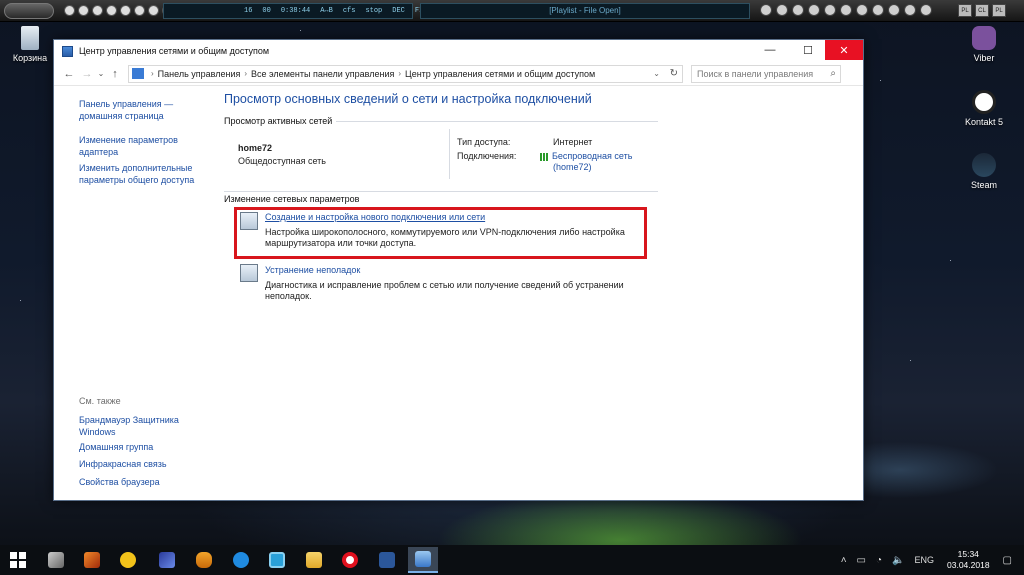 Image resolution: width=1024 pixels, height=575 pixels. I want to click on minimize-button: —, so click(770, 50).